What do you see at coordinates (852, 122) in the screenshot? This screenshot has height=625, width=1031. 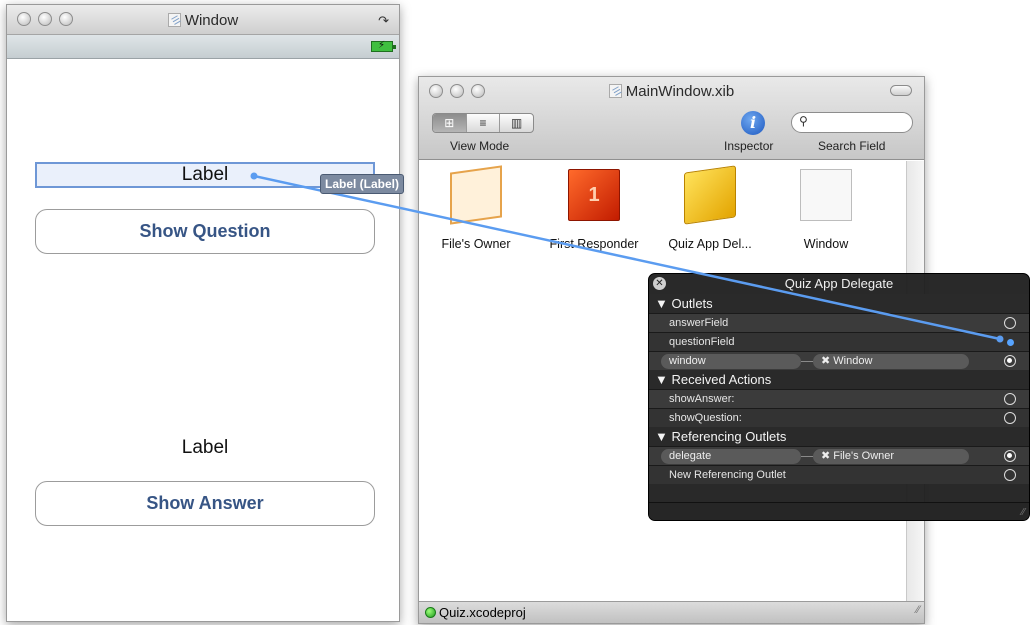 I see `search-input: ⚲` at bounding box center [852, 122].